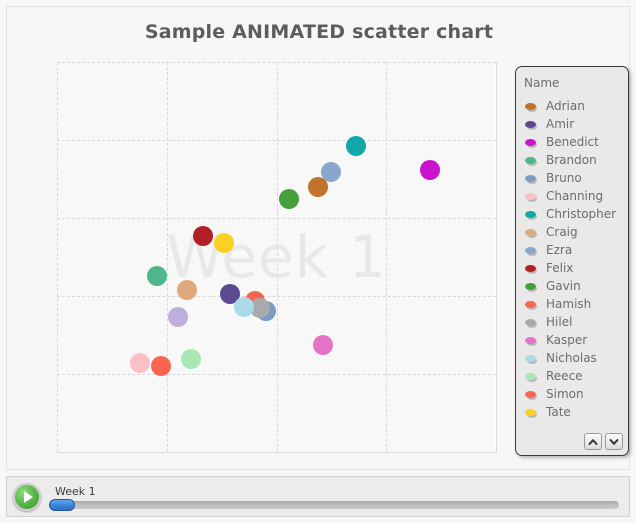 The image size is (636, 523). I want to click on legend-item: Gavin, so click(572, 286).